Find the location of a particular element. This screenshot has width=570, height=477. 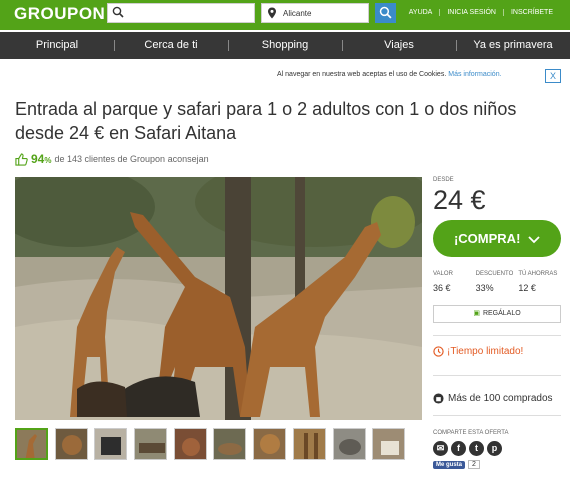

email-icon: ✉ is located at coordinates (440, 448).